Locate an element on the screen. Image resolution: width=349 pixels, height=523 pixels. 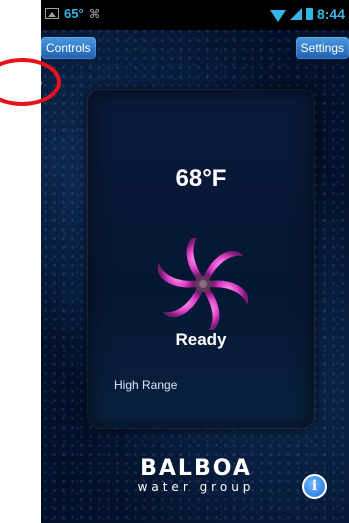
brand-logo: BALBOA water group is located at coordinates (196, 475).